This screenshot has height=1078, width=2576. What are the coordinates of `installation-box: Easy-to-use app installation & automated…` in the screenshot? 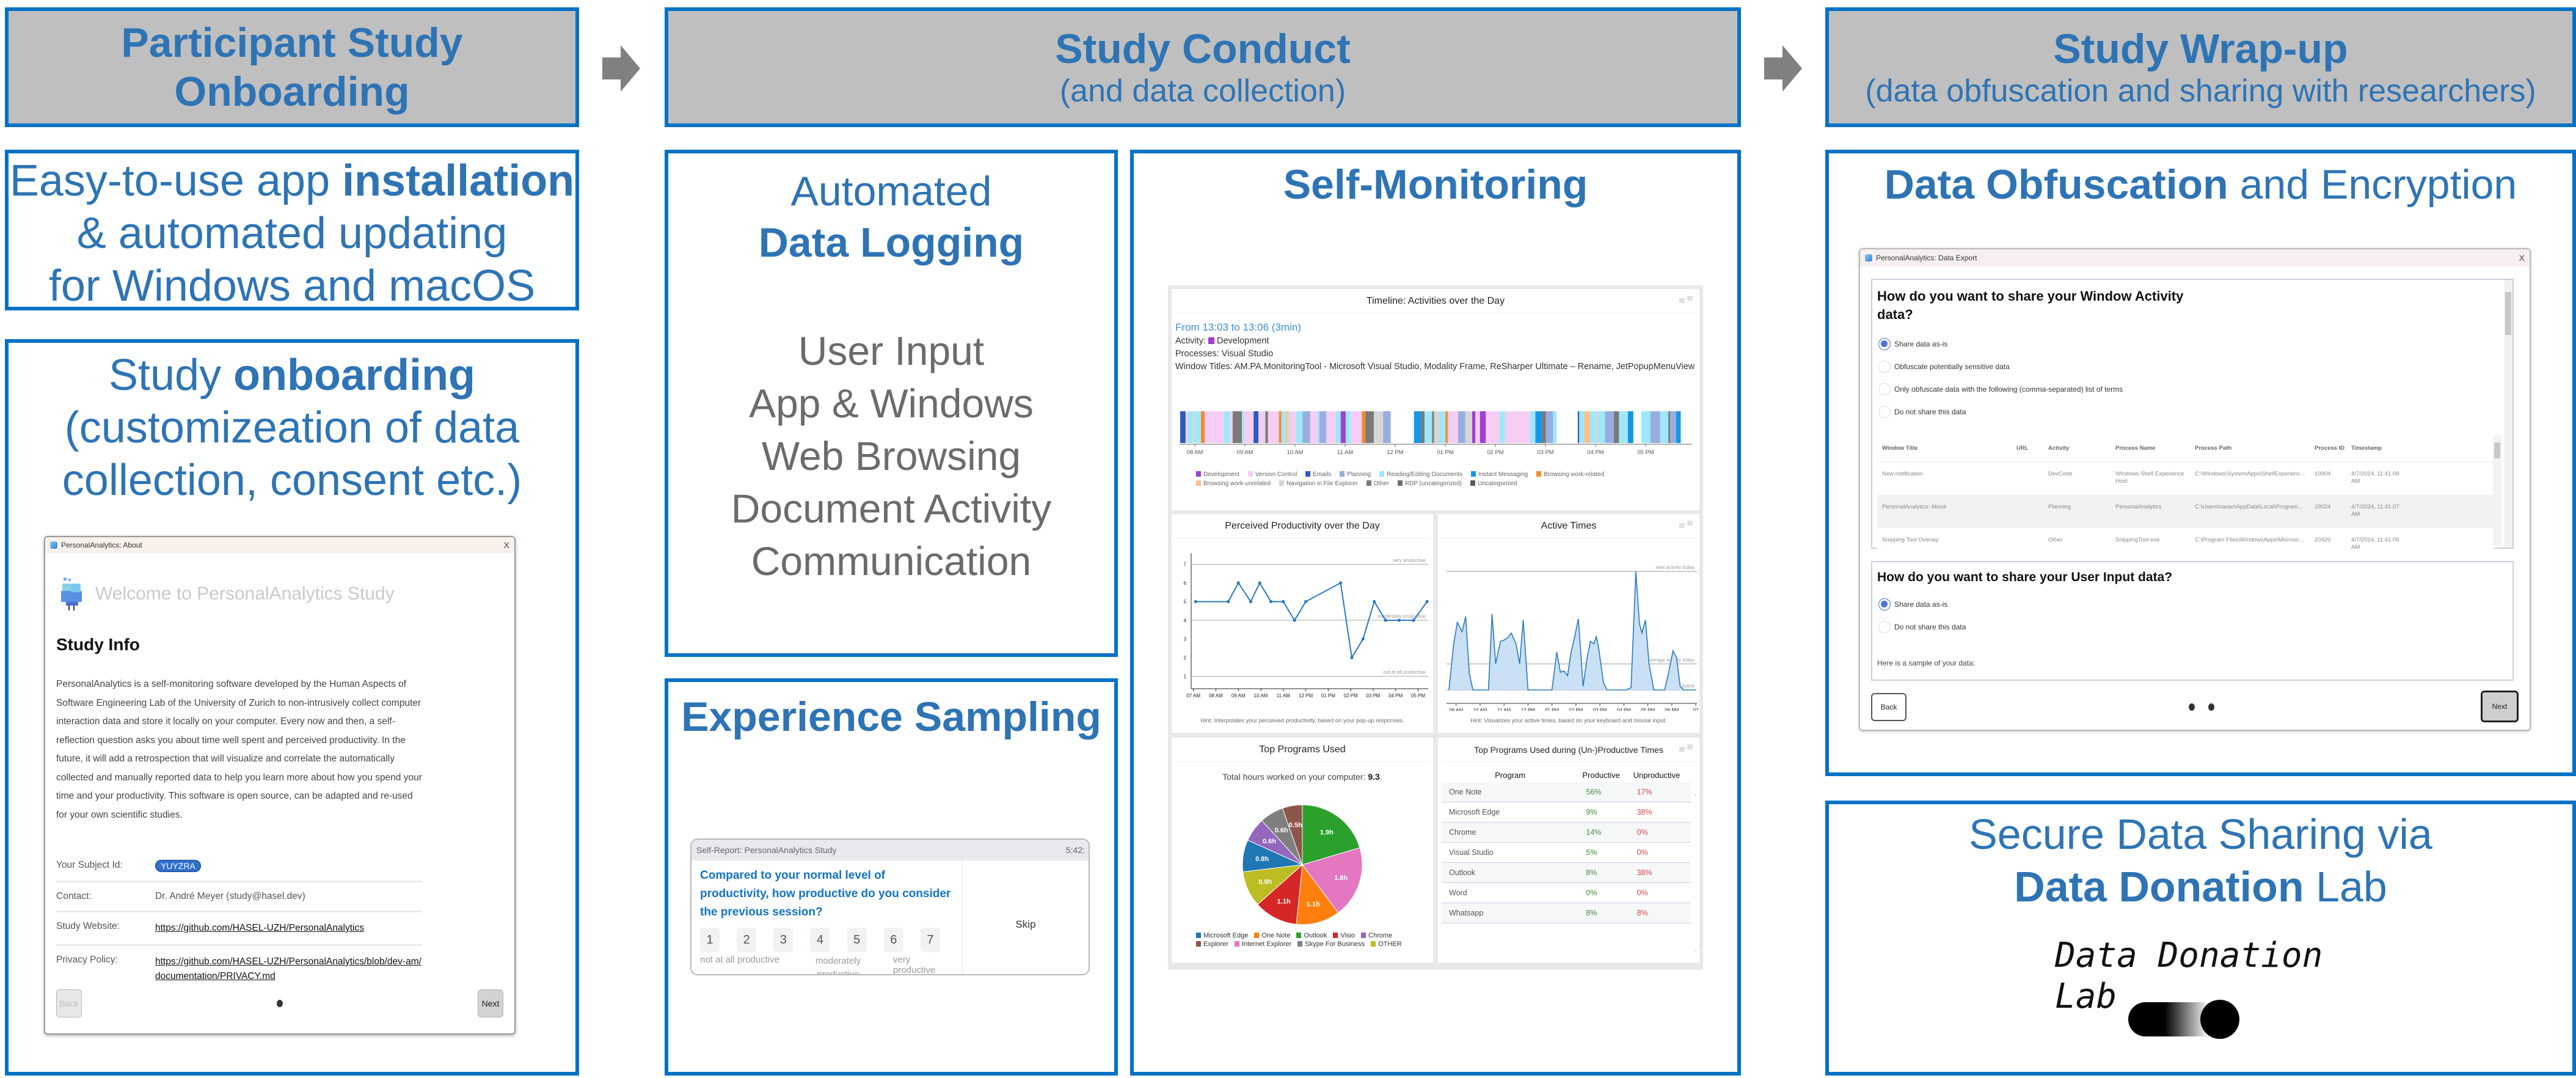 It's located at (292, 230).